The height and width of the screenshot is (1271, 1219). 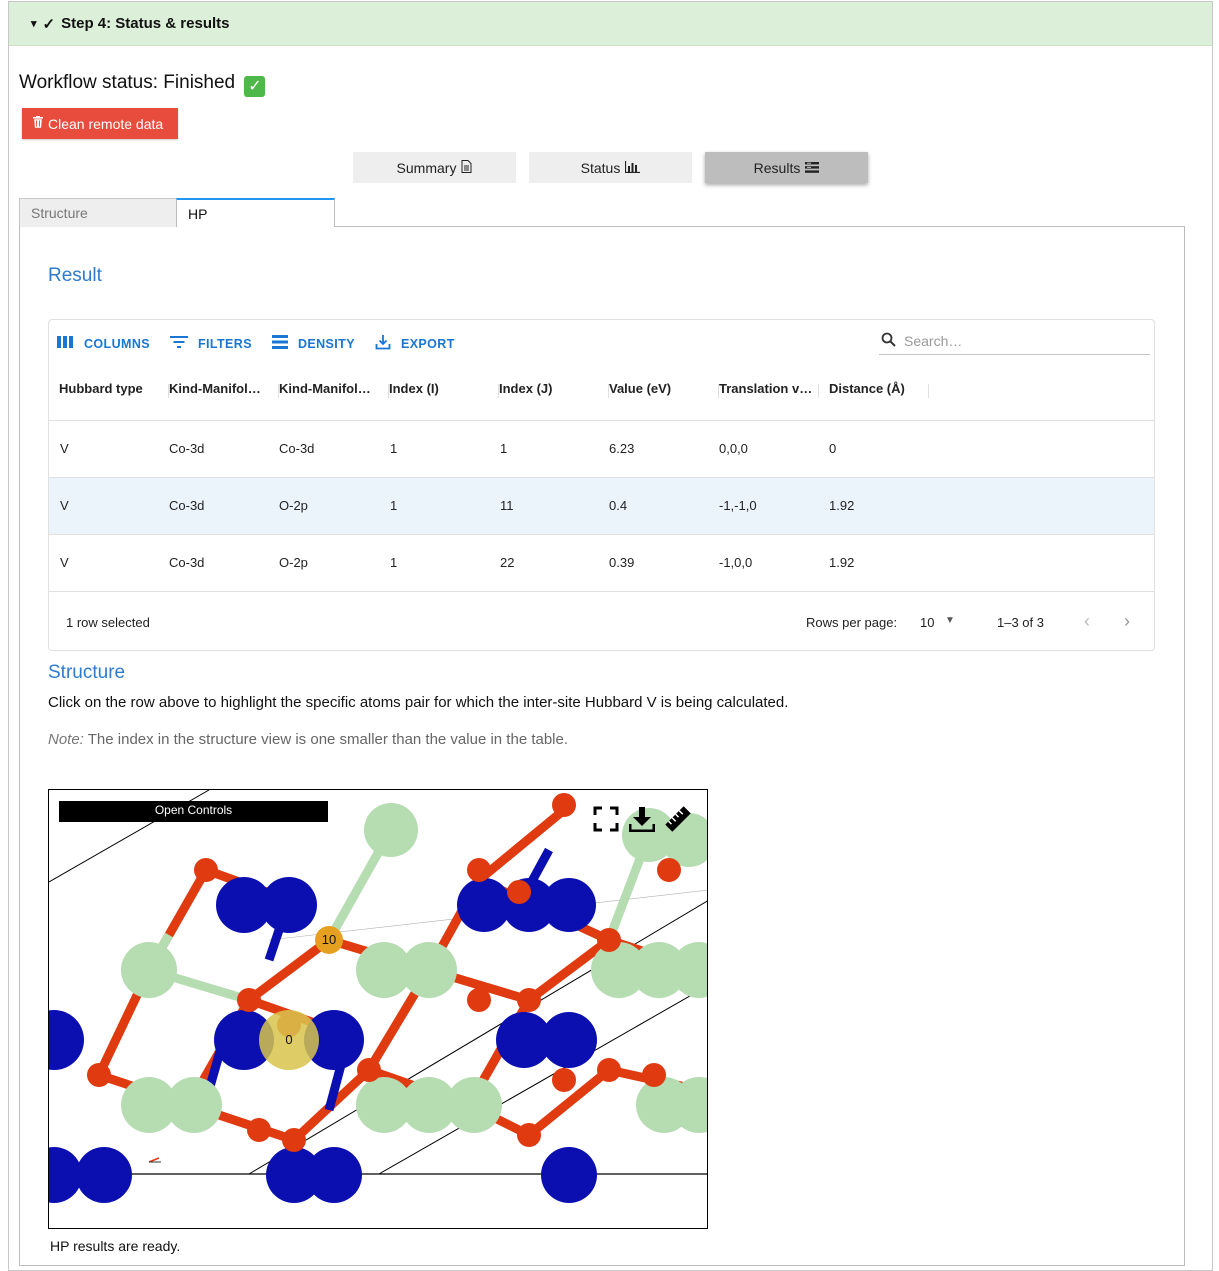 I want to click on accordion-header: ▾ ✓ Step 4: Status & results, so click(x=610, y=24).